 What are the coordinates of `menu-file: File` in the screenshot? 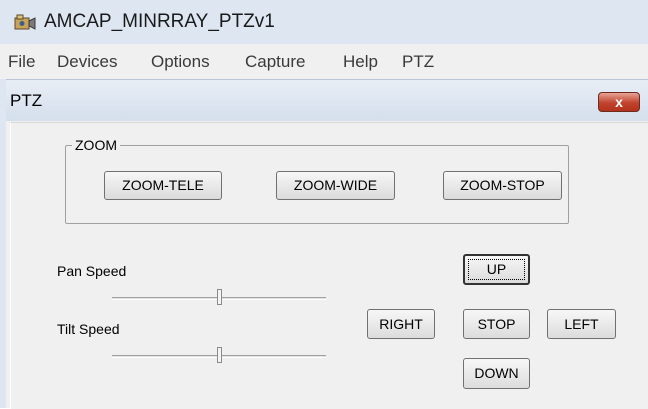 It's located at (21, 62).